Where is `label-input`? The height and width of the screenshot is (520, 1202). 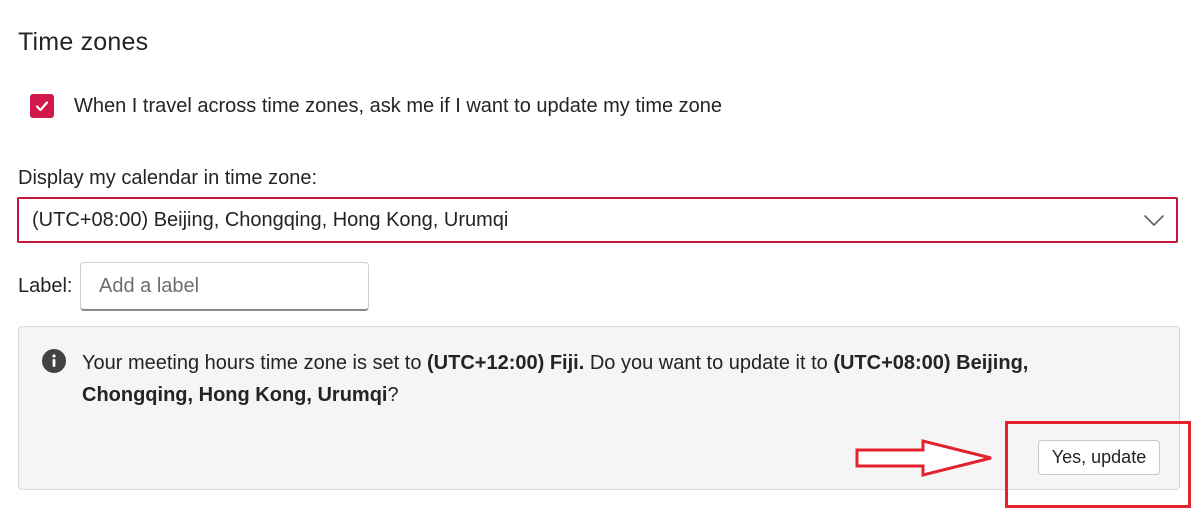 label-input is located at coordinates (224, 286).